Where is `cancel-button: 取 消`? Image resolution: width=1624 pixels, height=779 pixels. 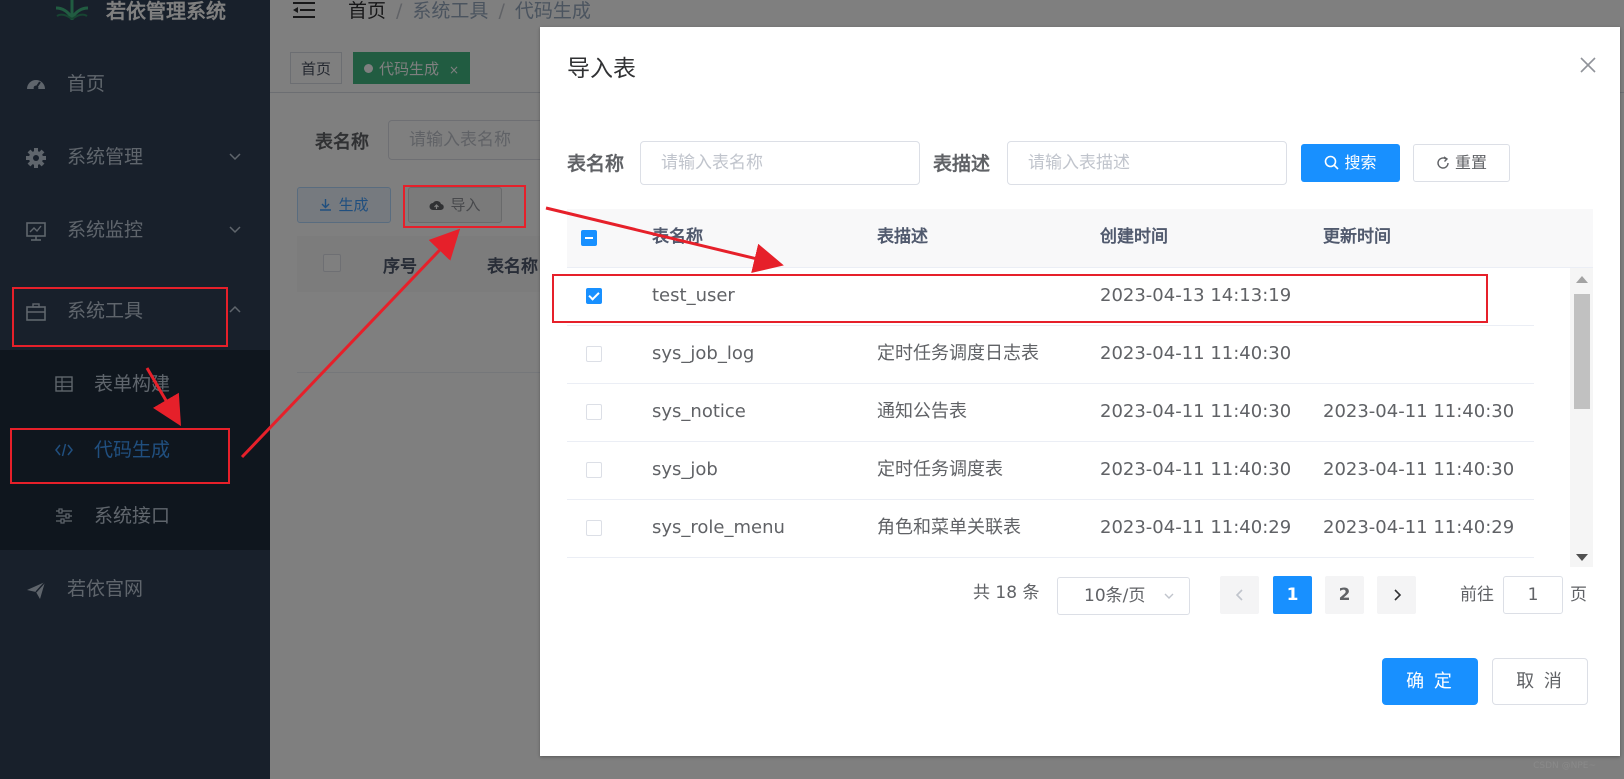
cancel-button: 取 消 is located at coordinates (1540, 681).